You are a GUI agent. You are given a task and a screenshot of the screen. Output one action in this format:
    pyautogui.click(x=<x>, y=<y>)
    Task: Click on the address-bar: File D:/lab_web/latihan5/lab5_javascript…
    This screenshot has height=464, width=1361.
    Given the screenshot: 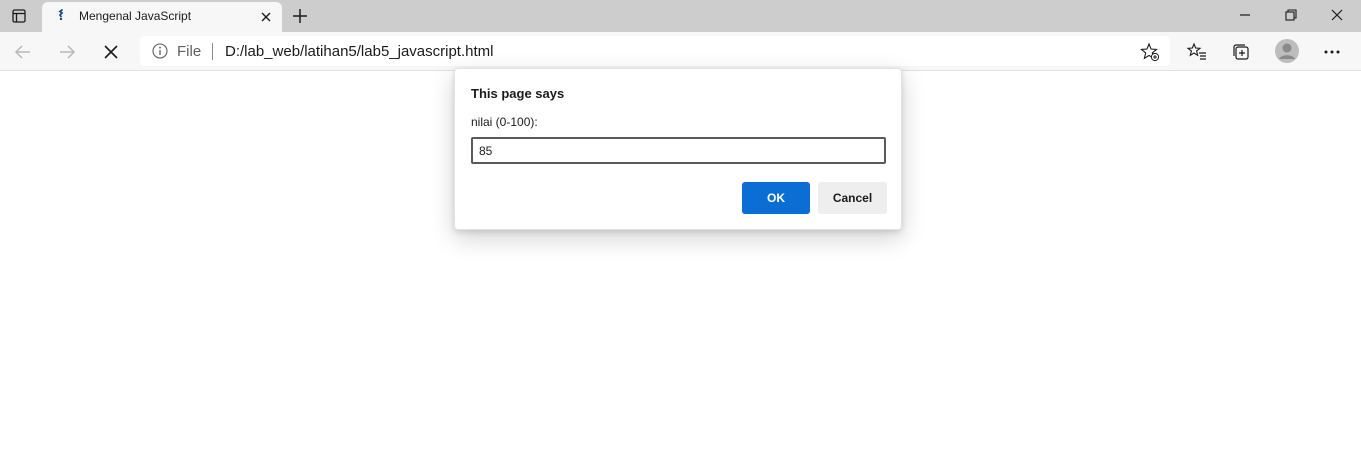 What is the action you would take?
    pyautogui.click(x=655, y=51)
    